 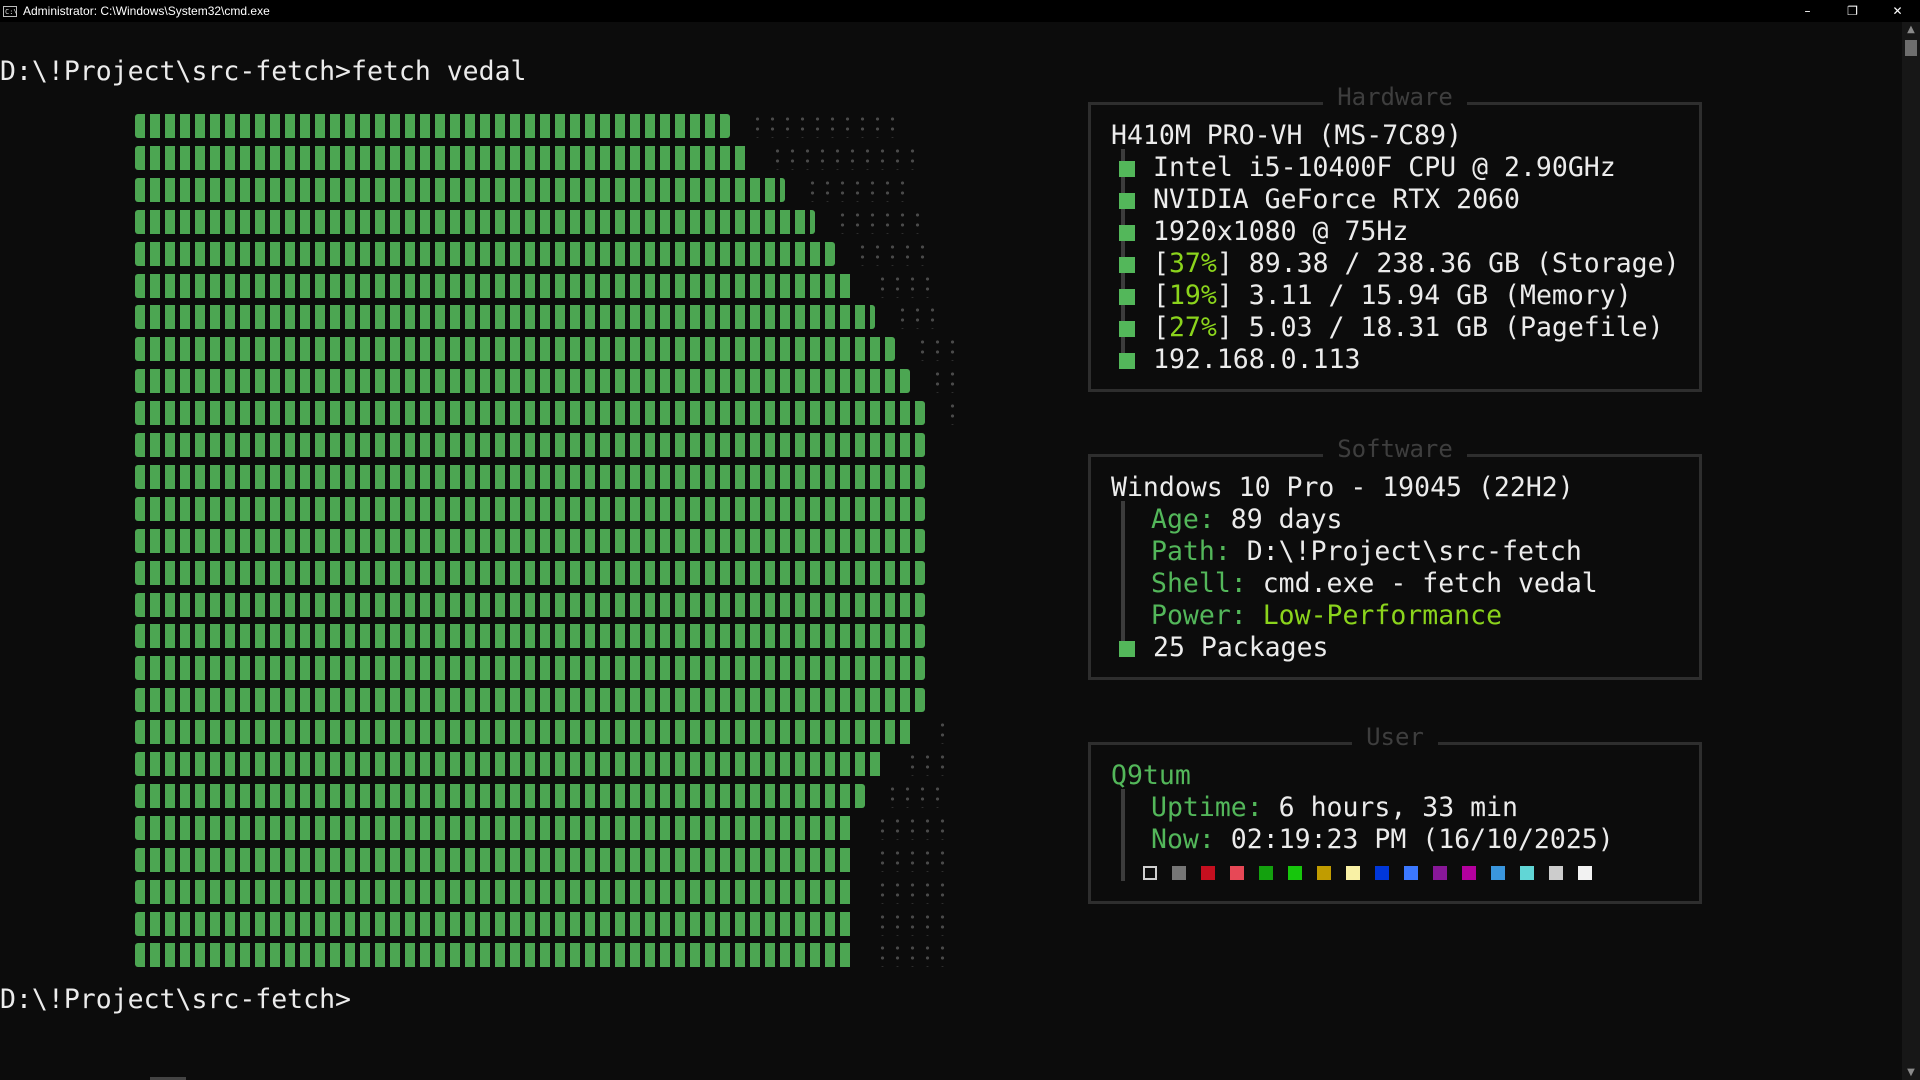 I want to click on color-palette, so click(x=1367, y=873).